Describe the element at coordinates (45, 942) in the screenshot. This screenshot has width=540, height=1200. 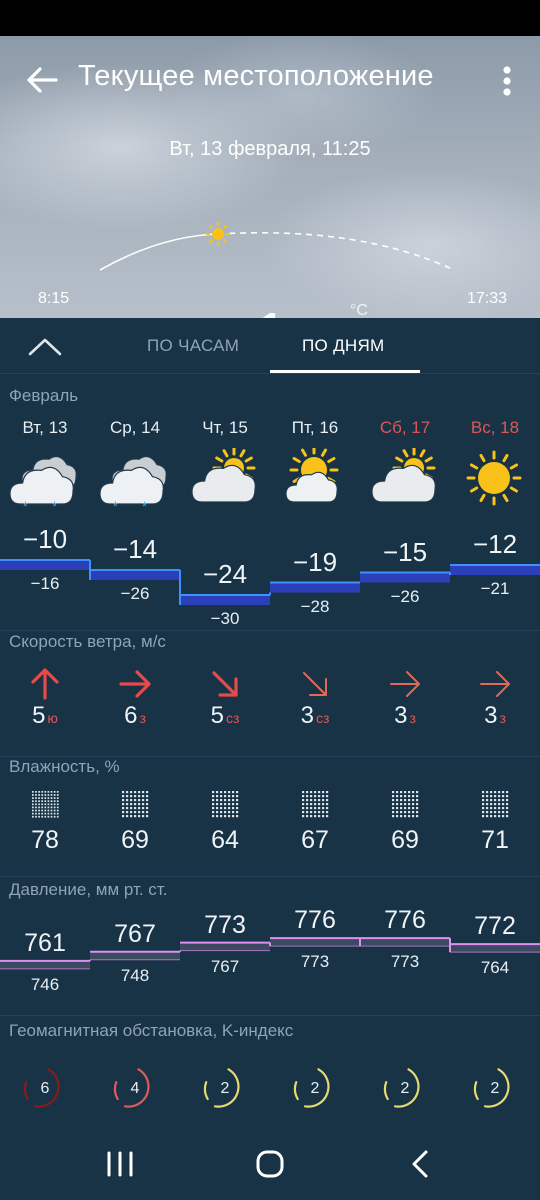
I see `pressure-high: 761` at that location.